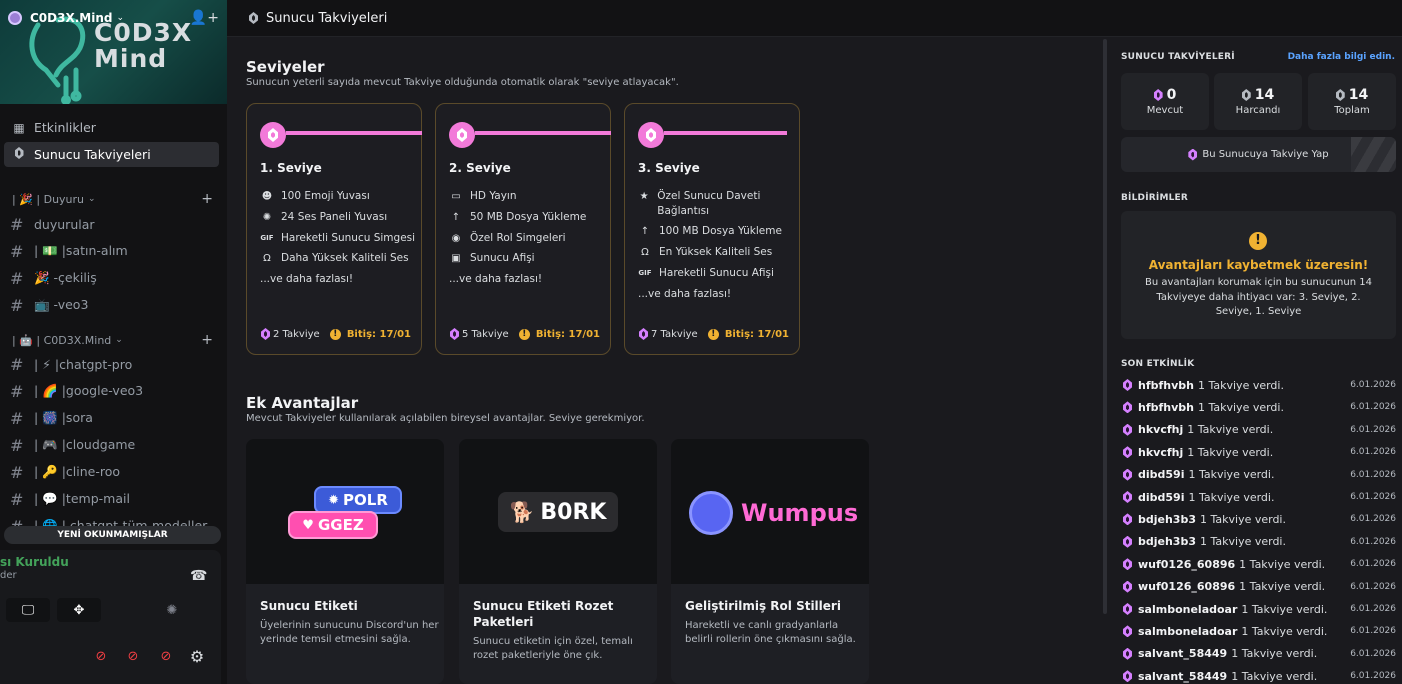  Describe the element at coordinates (111, 154) in the screenshot. I see `sidebar-item-server-boosts: Sunucu Takviyeleri` at that location.